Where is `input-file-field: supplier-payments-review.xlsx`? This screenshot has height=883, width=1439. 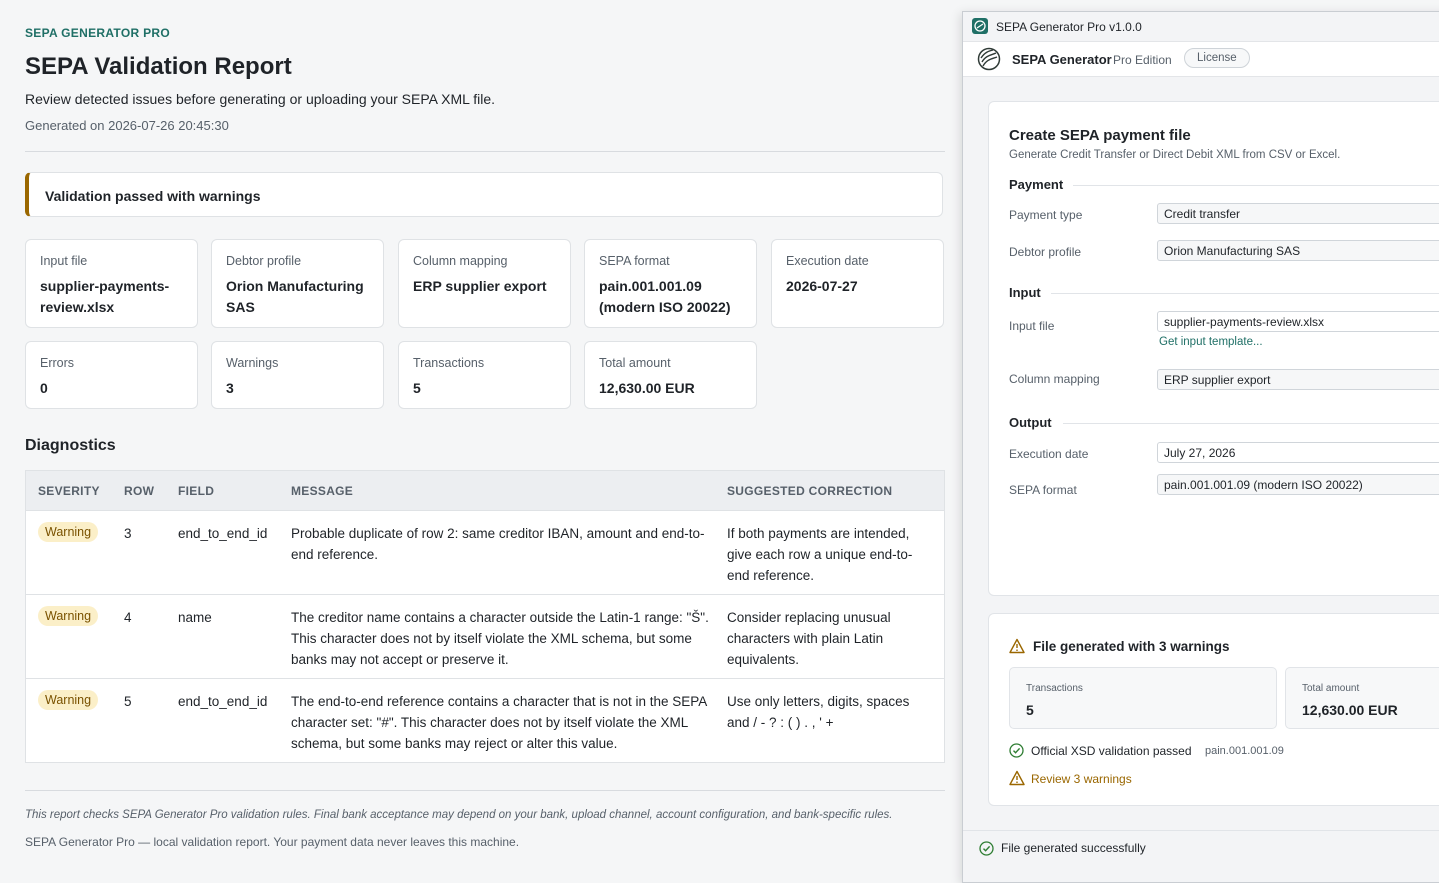
input-file-field: supplier-payments-review.xlsx is located at coordinates (1298, 321).